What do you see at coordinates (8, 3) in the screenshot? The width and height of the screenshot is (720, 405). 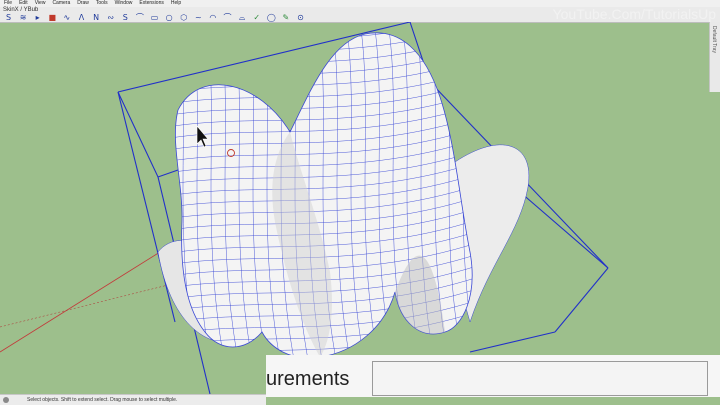 I see `menu-item-file: File` at bounding box center [8, 3].